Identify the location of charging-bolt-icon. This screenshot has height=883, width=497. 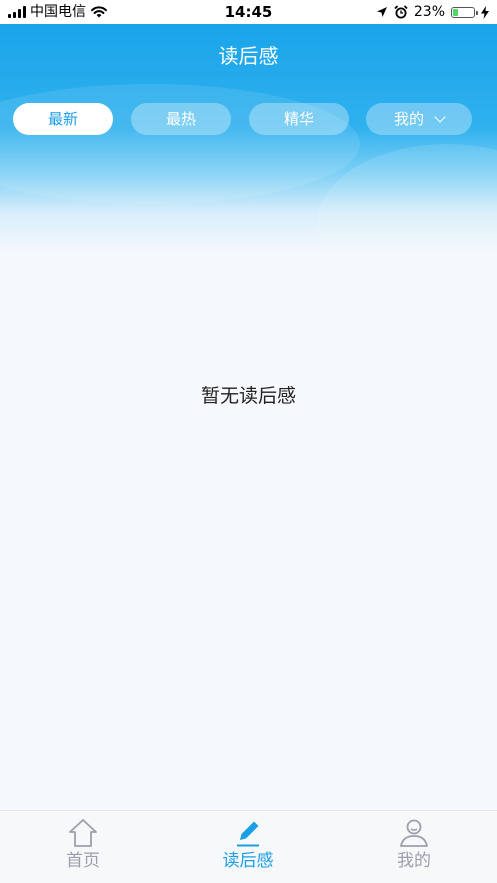
(485, 12).